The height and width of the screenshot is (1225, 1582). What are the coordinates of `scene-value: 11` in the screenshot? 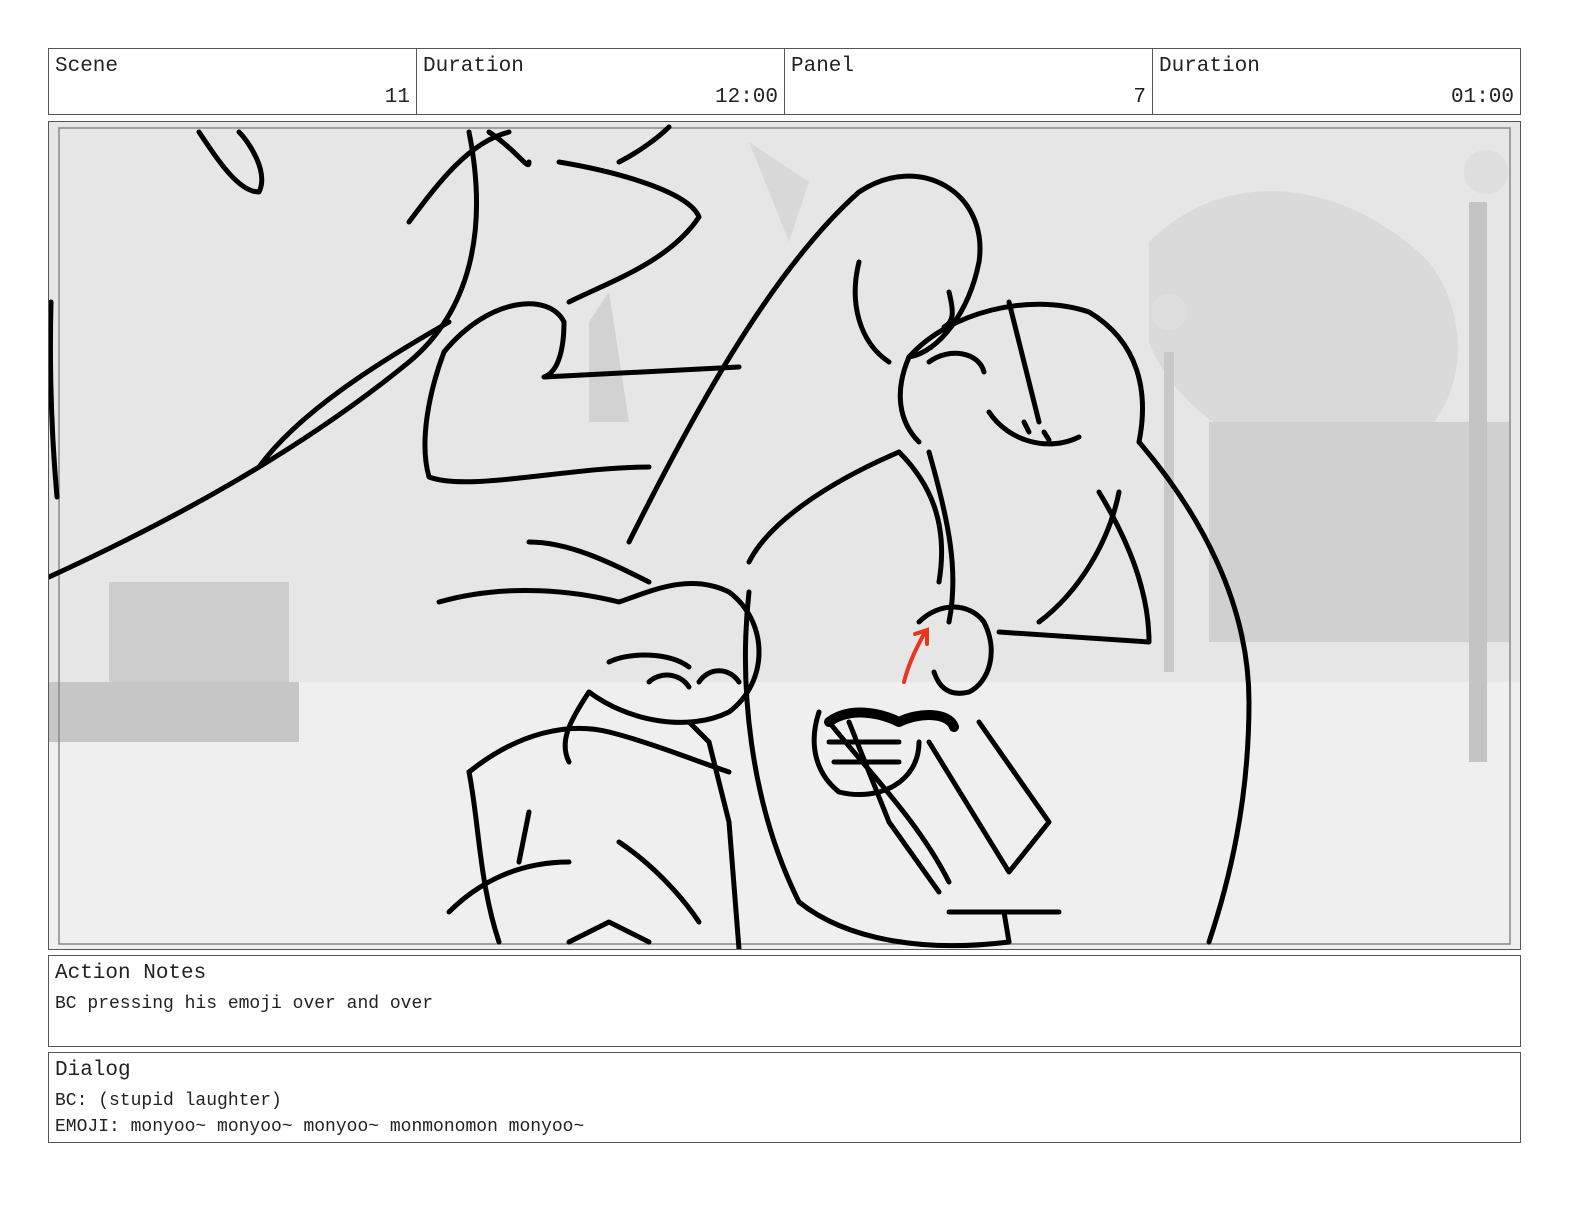 It's located at (397, 97).